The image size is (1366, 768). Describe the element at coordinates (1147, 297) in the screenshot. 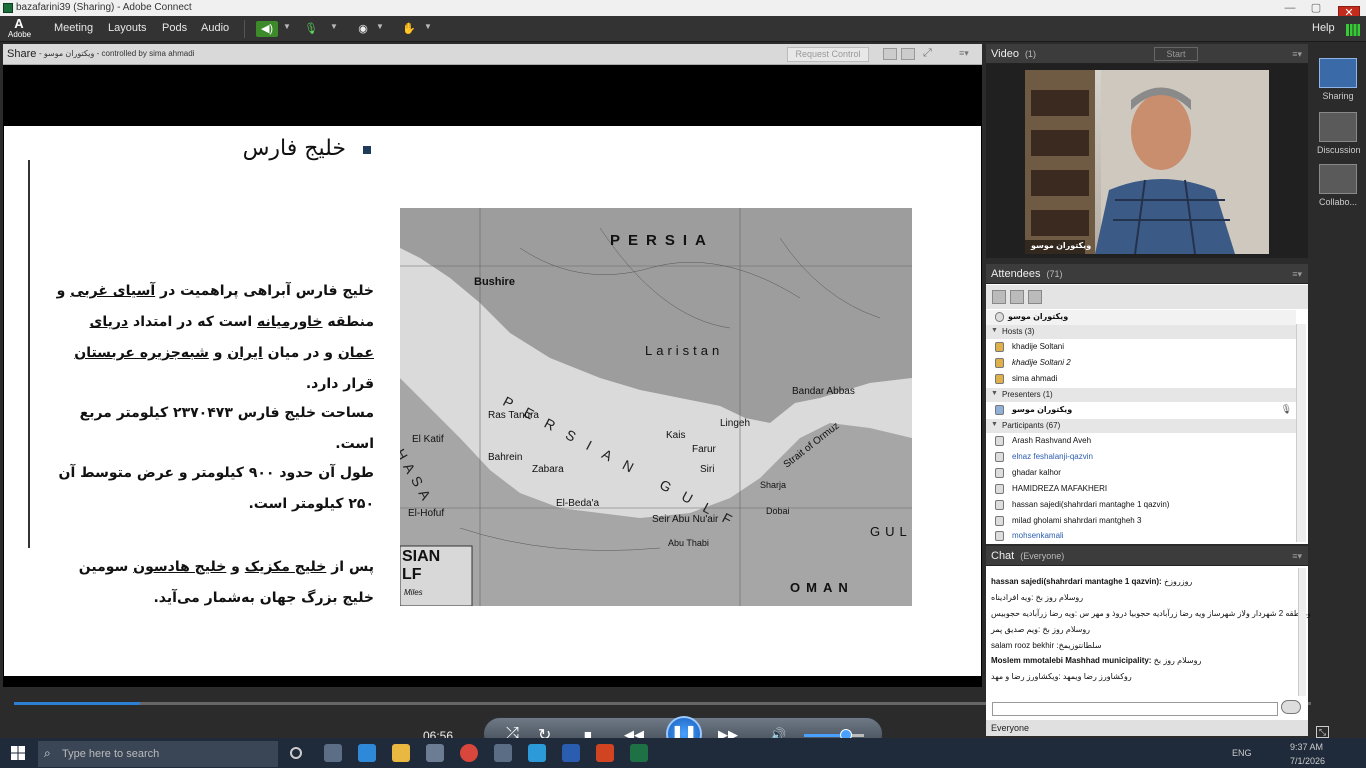

I see `attendees-toolbar` at that location.